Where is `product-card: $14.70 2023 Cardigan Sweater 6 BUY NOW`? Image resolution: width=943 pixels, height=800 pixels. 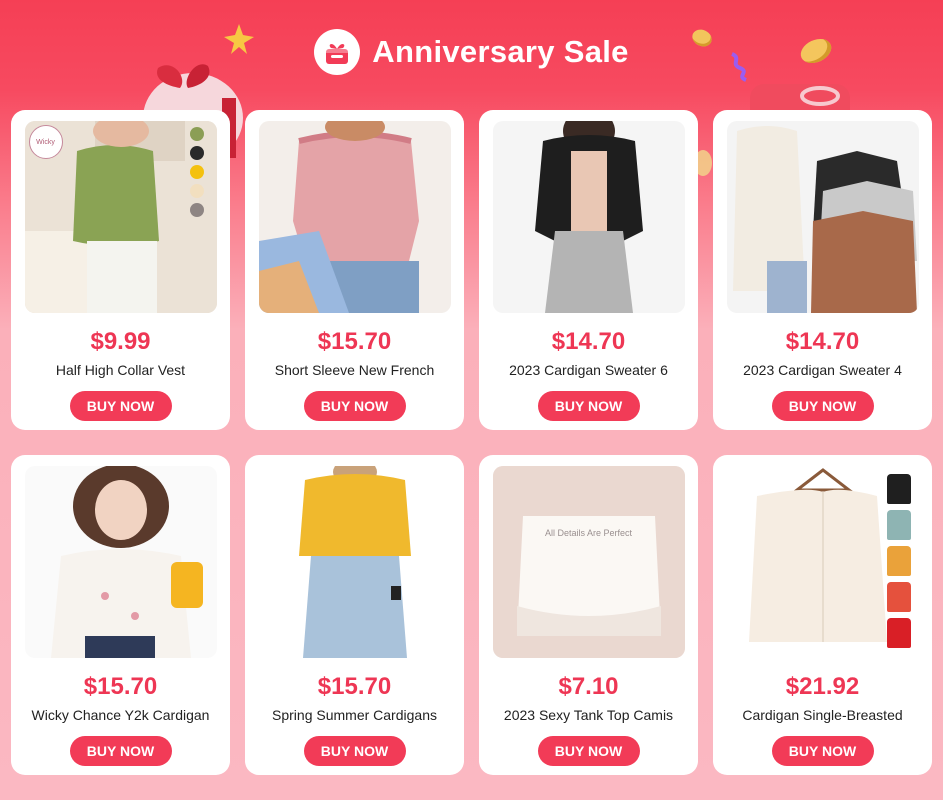 product-card: $14.70 2023 Cardigan Sweater 6 BUY NOW is located at coordinates (588, 270).